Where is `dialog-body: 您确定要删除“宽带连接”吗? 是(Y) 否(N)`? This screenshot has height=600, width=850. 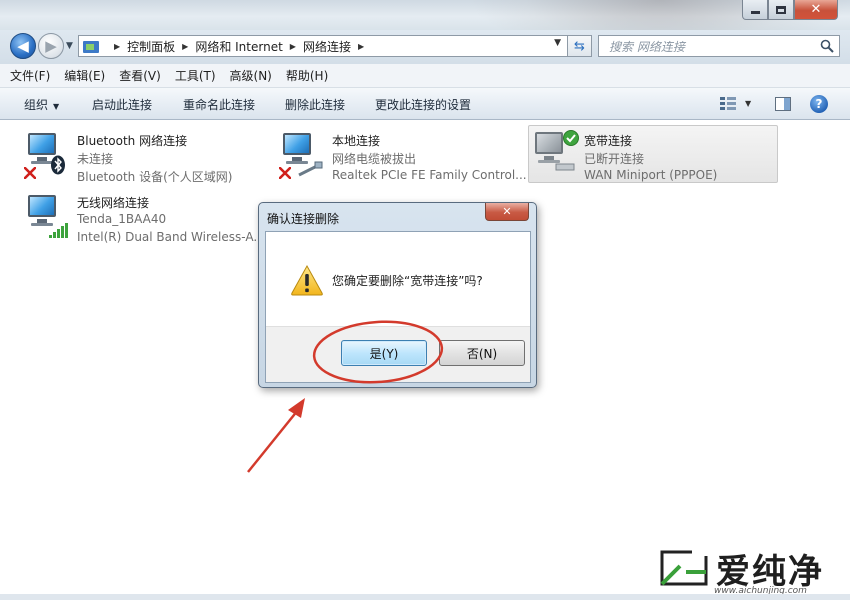 dialog-body: 您确定要删除“宽带连接”吗? 是(Y) 否(N) is located at coordinates (398, 307).